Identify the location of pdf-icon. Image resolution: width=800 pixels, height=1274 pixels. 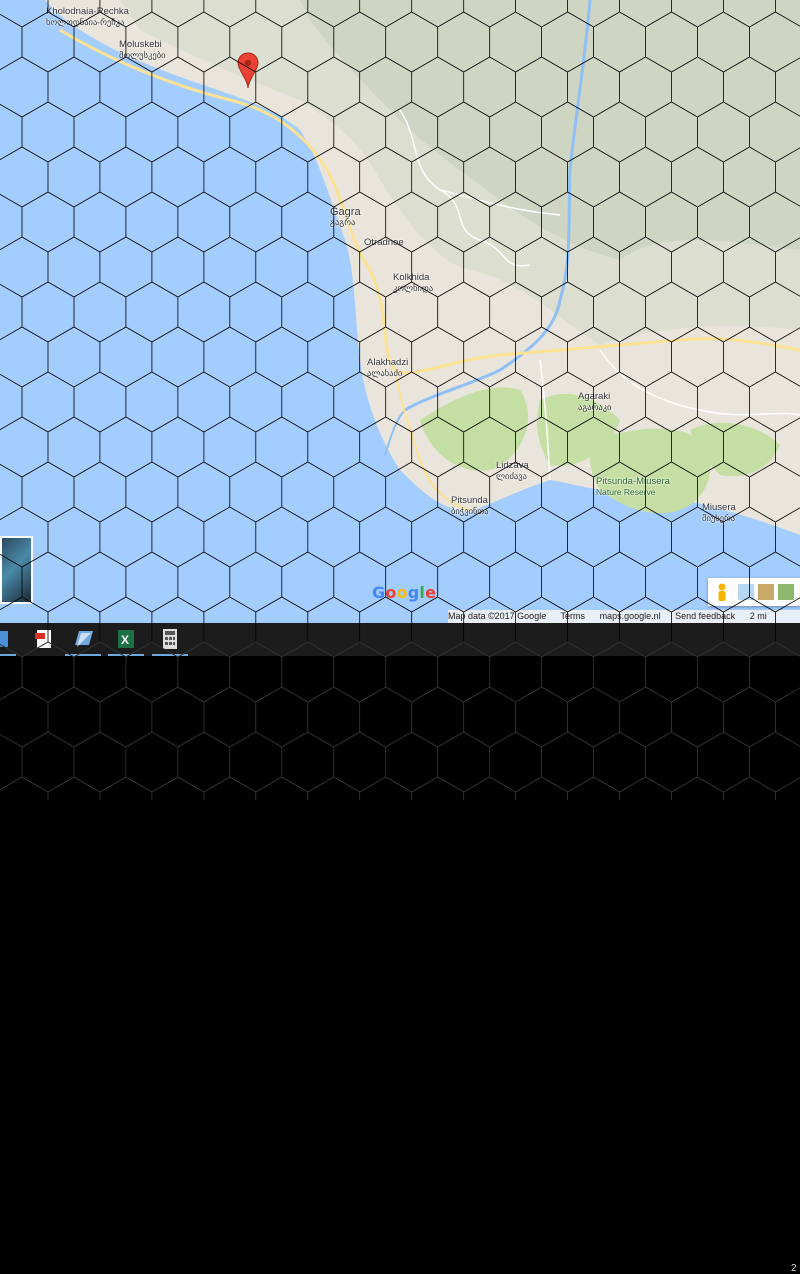
(44, 639).